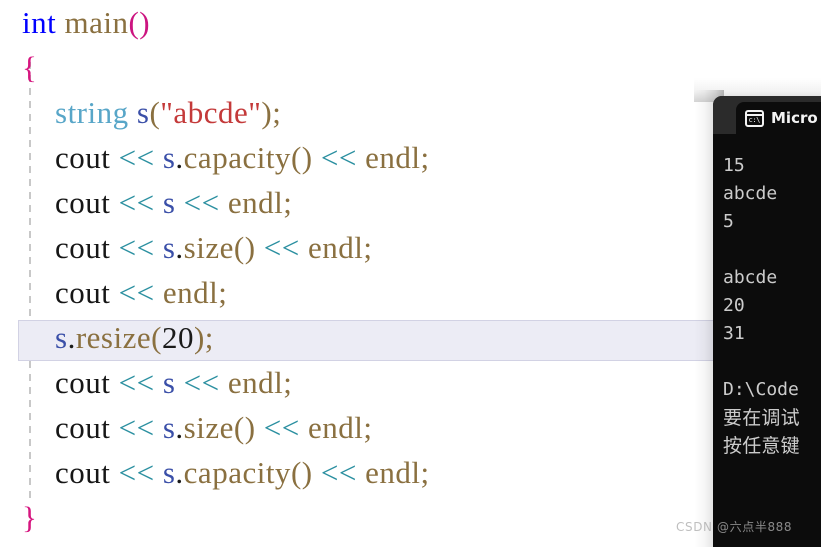 This screenshot has height=547, width=821. I want to click on code-line: cout << endl;, so click(410, 292).